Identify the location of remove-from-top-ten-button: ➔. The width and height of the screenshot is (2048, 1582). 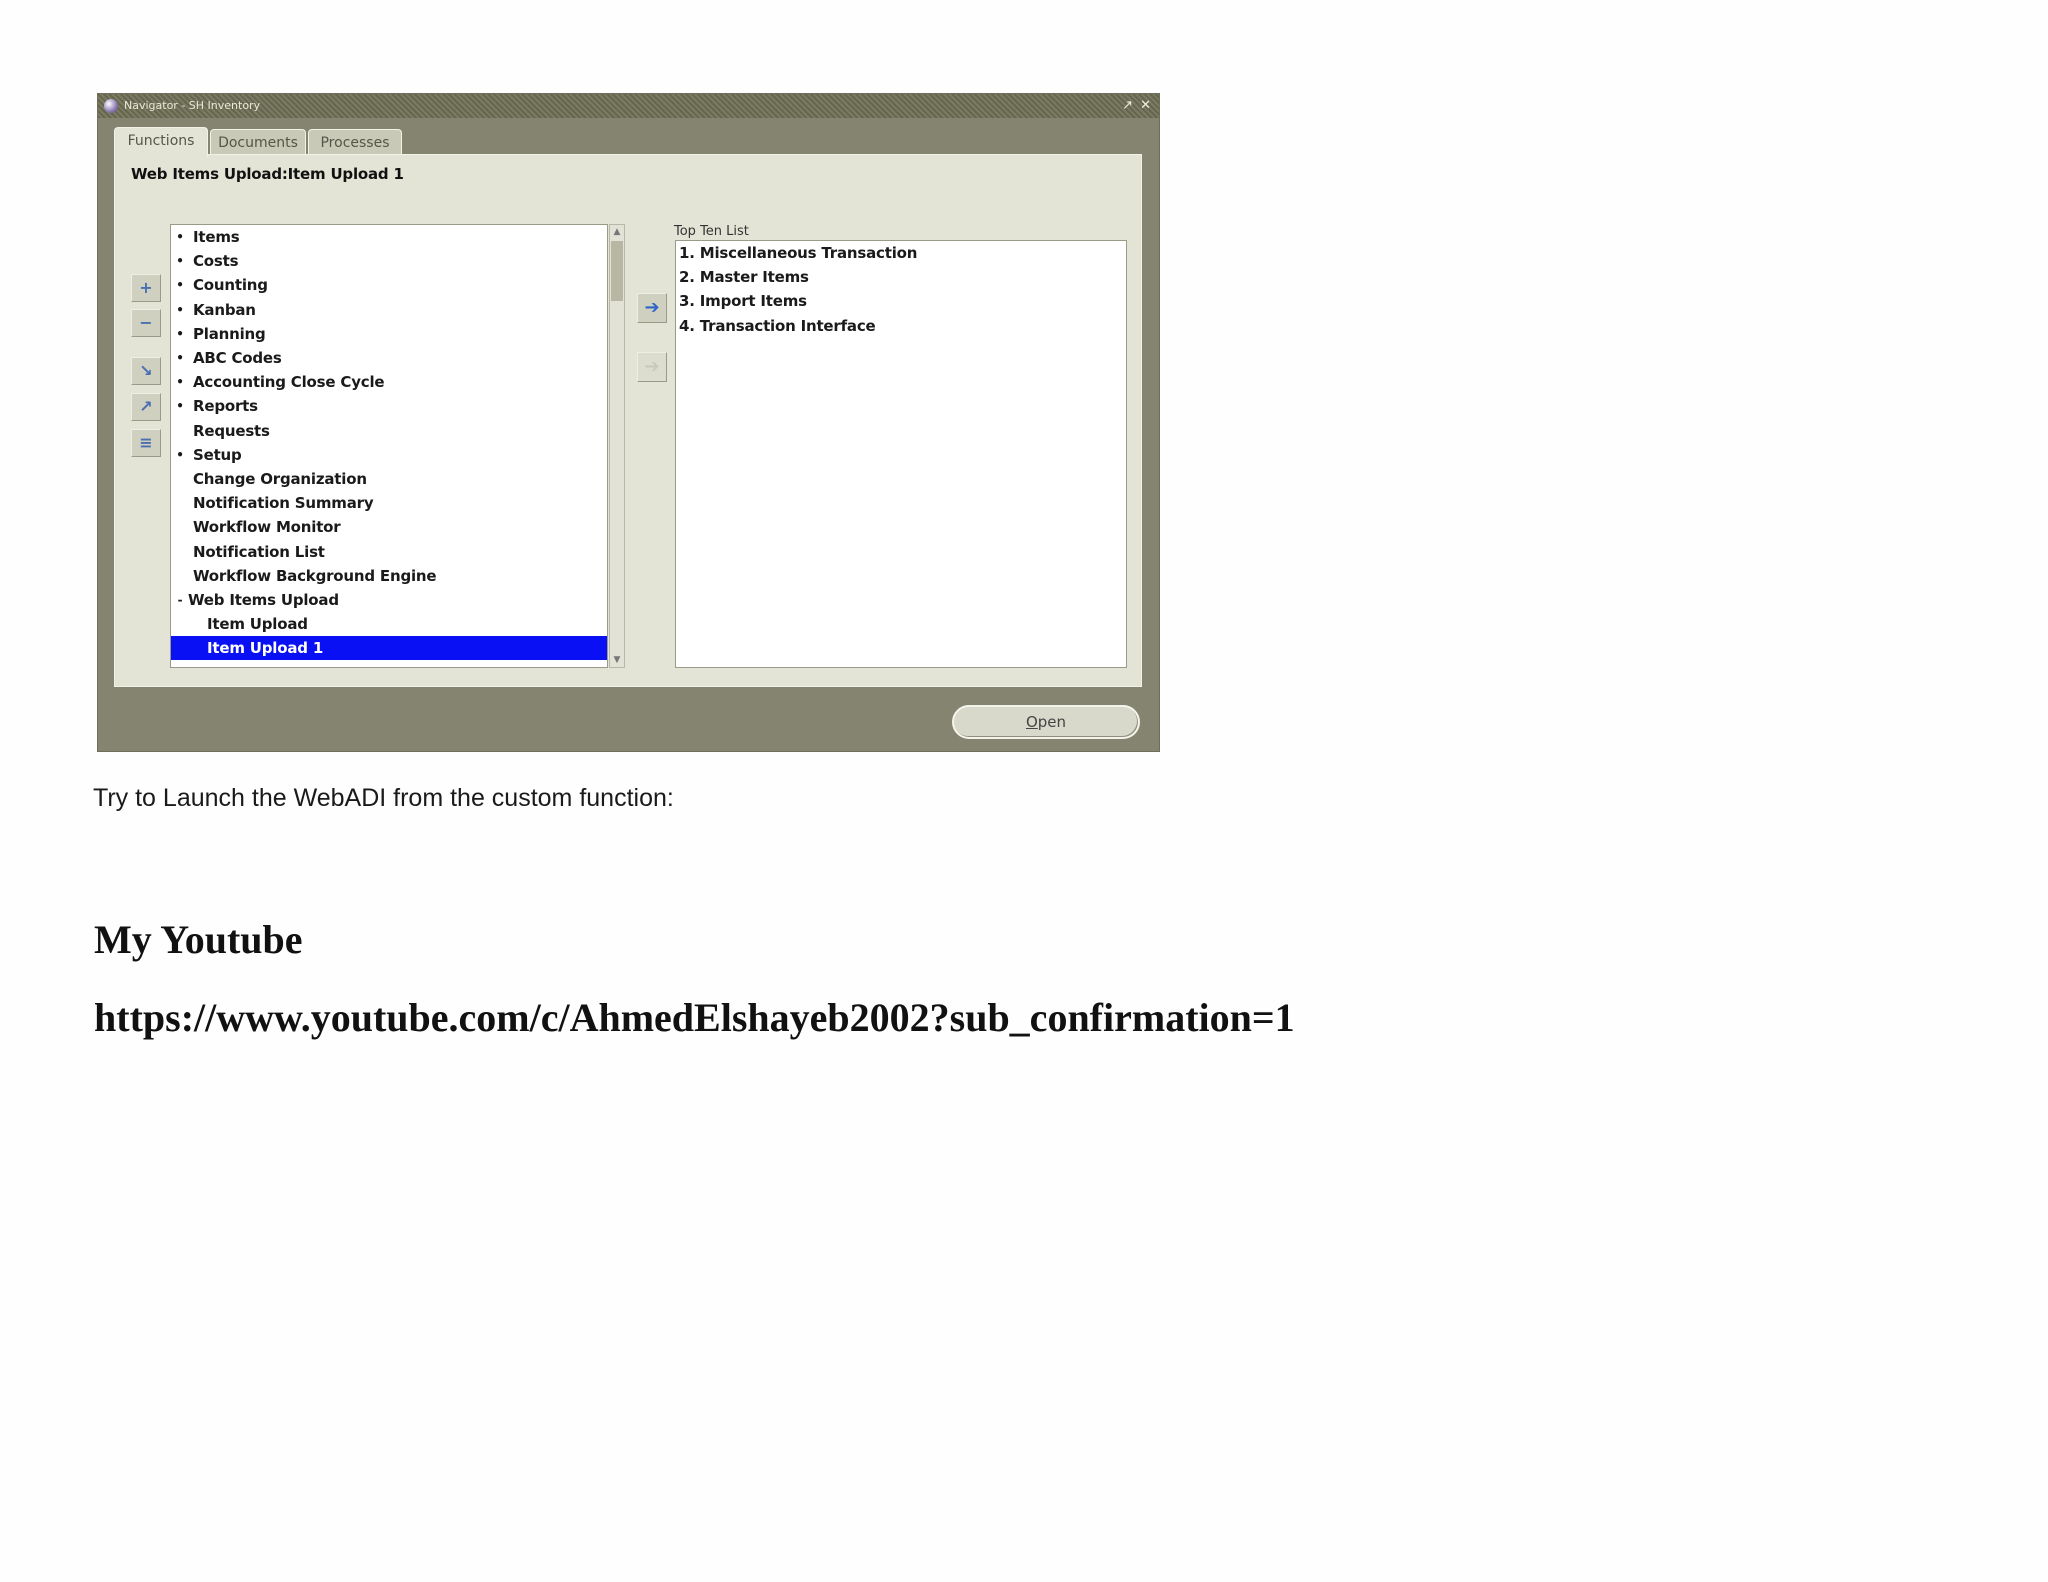
(652, 367).